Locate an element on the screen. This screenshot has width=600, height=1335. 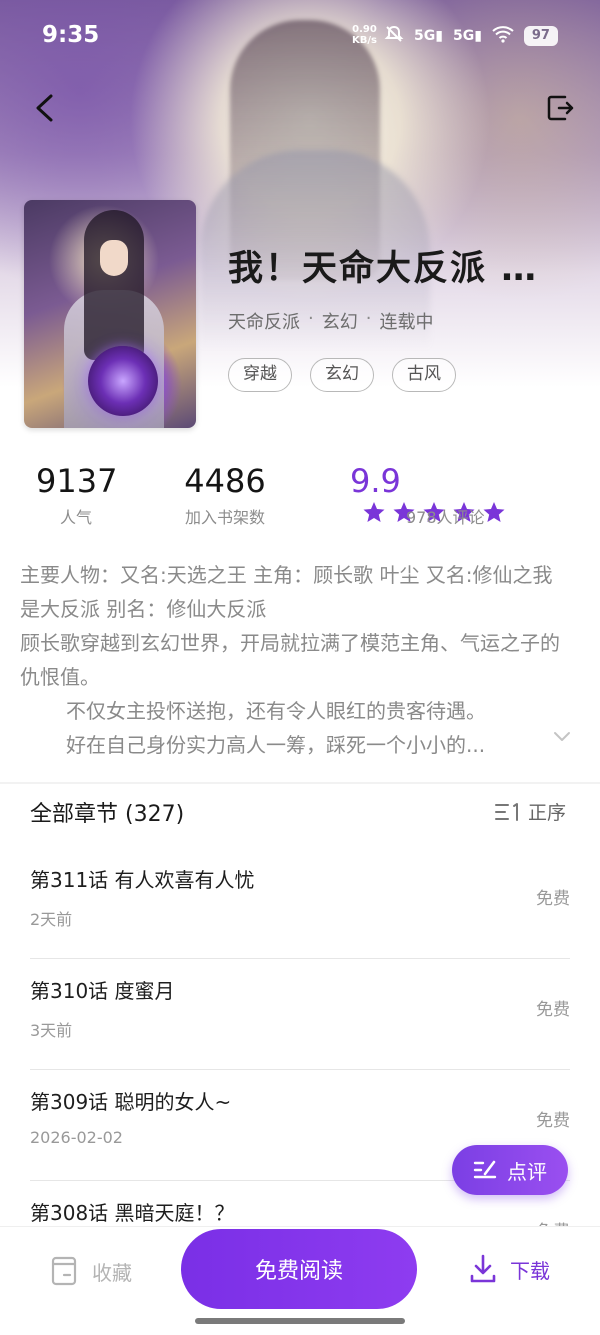
read-free-button: 免费阅读 is located at coordinates (299, 1269).